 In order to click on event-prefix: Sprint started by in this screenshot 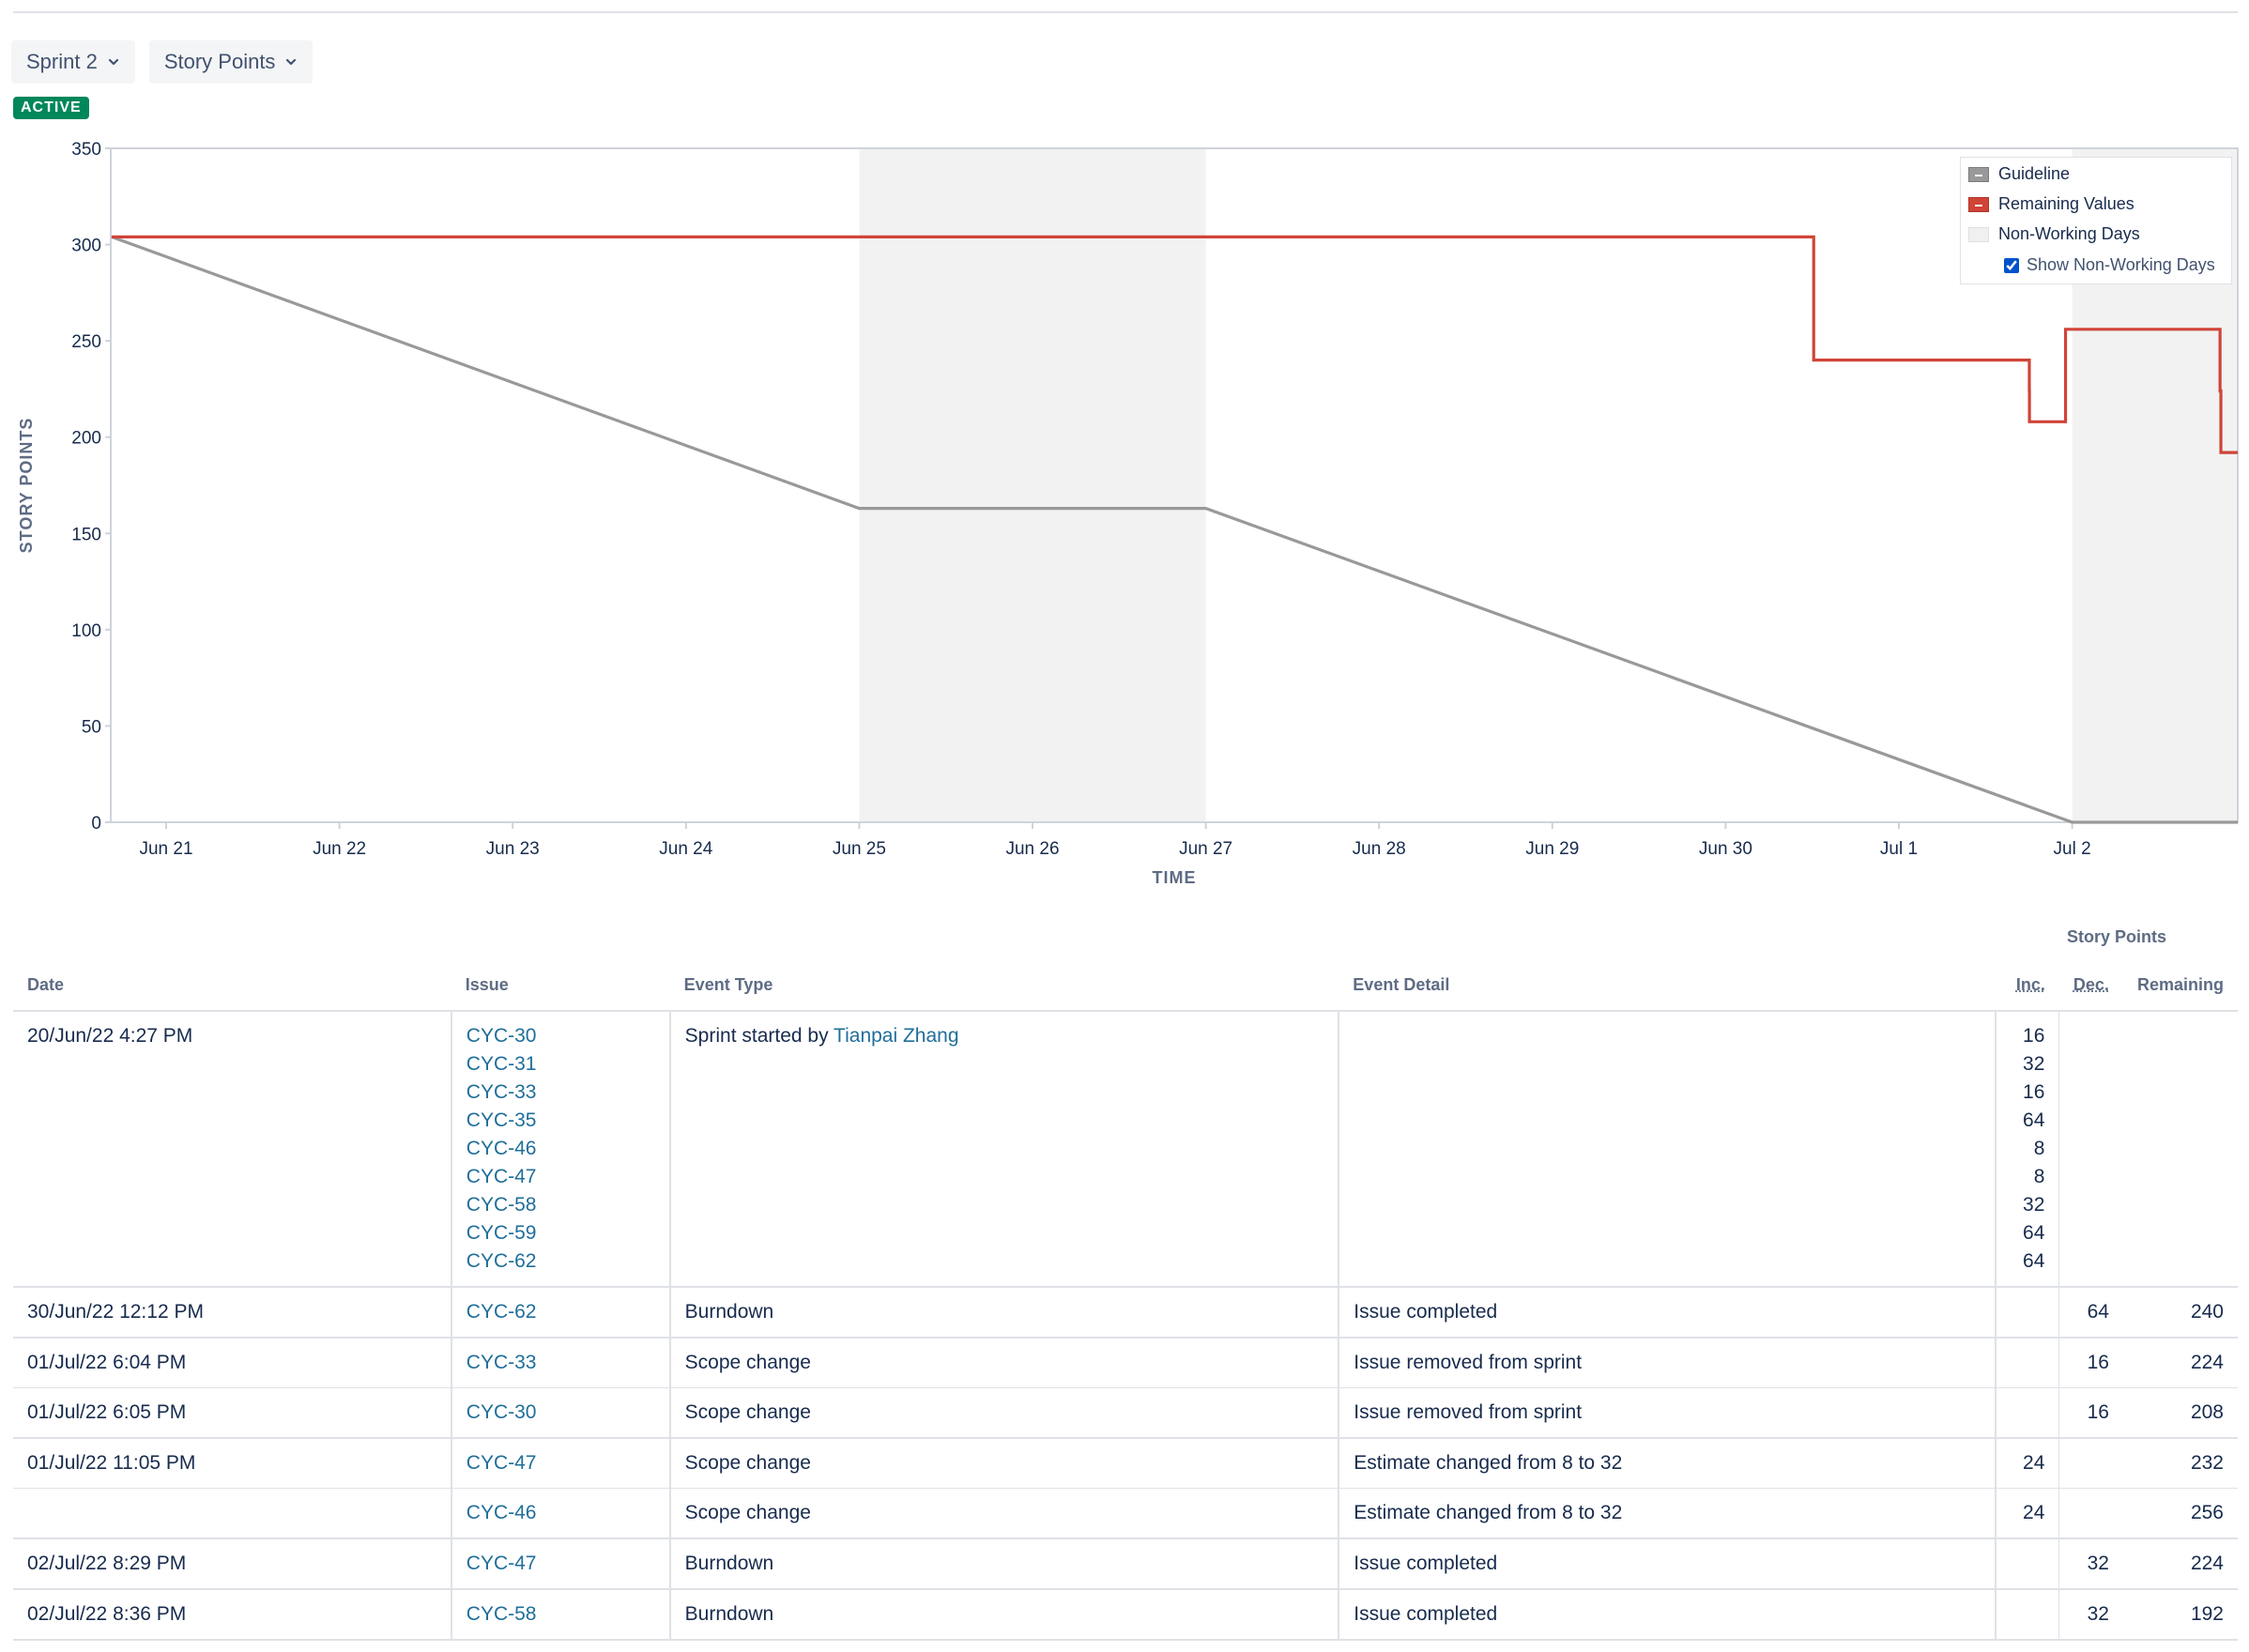, I will do `click(759, 1036)`.